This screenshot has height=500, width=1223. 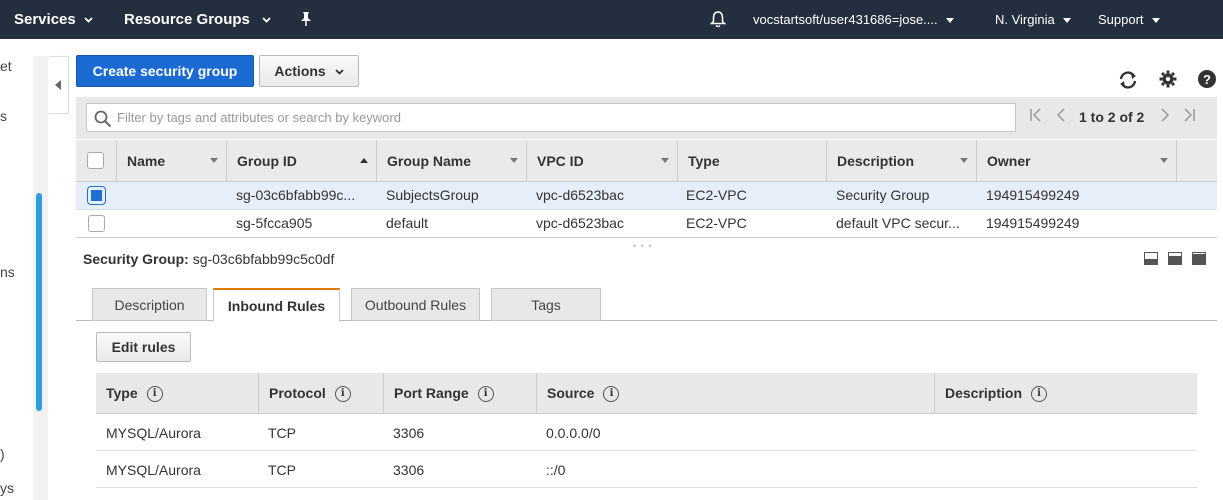 I want to click on resource-groups-menu: Resource Groups, so click(x=197, y=19).